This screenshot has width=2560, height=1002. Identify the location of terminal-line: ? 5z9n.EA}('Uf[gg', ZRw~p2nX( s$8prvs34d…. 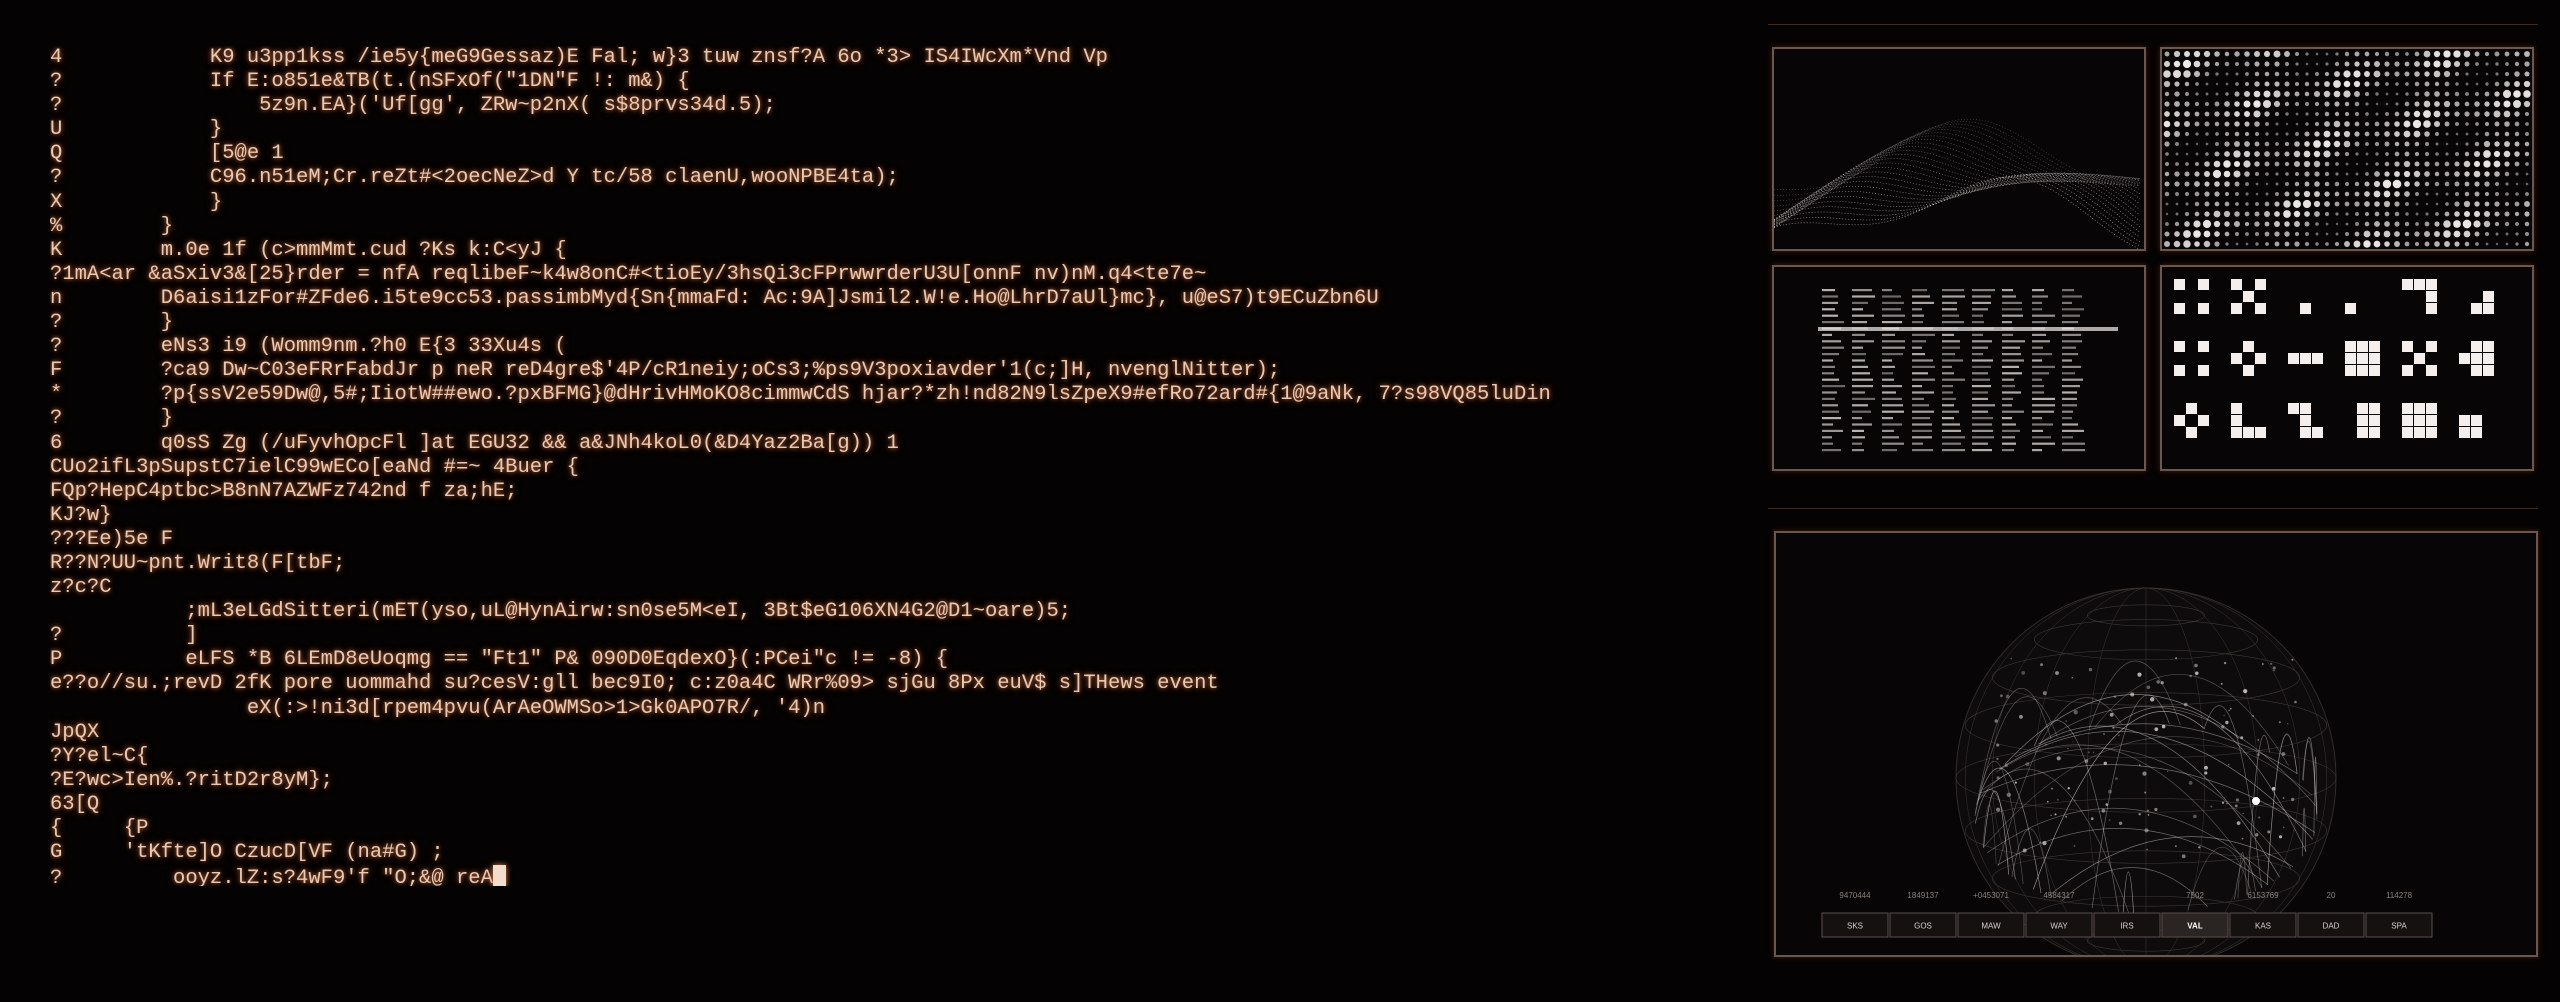
(413, 106).